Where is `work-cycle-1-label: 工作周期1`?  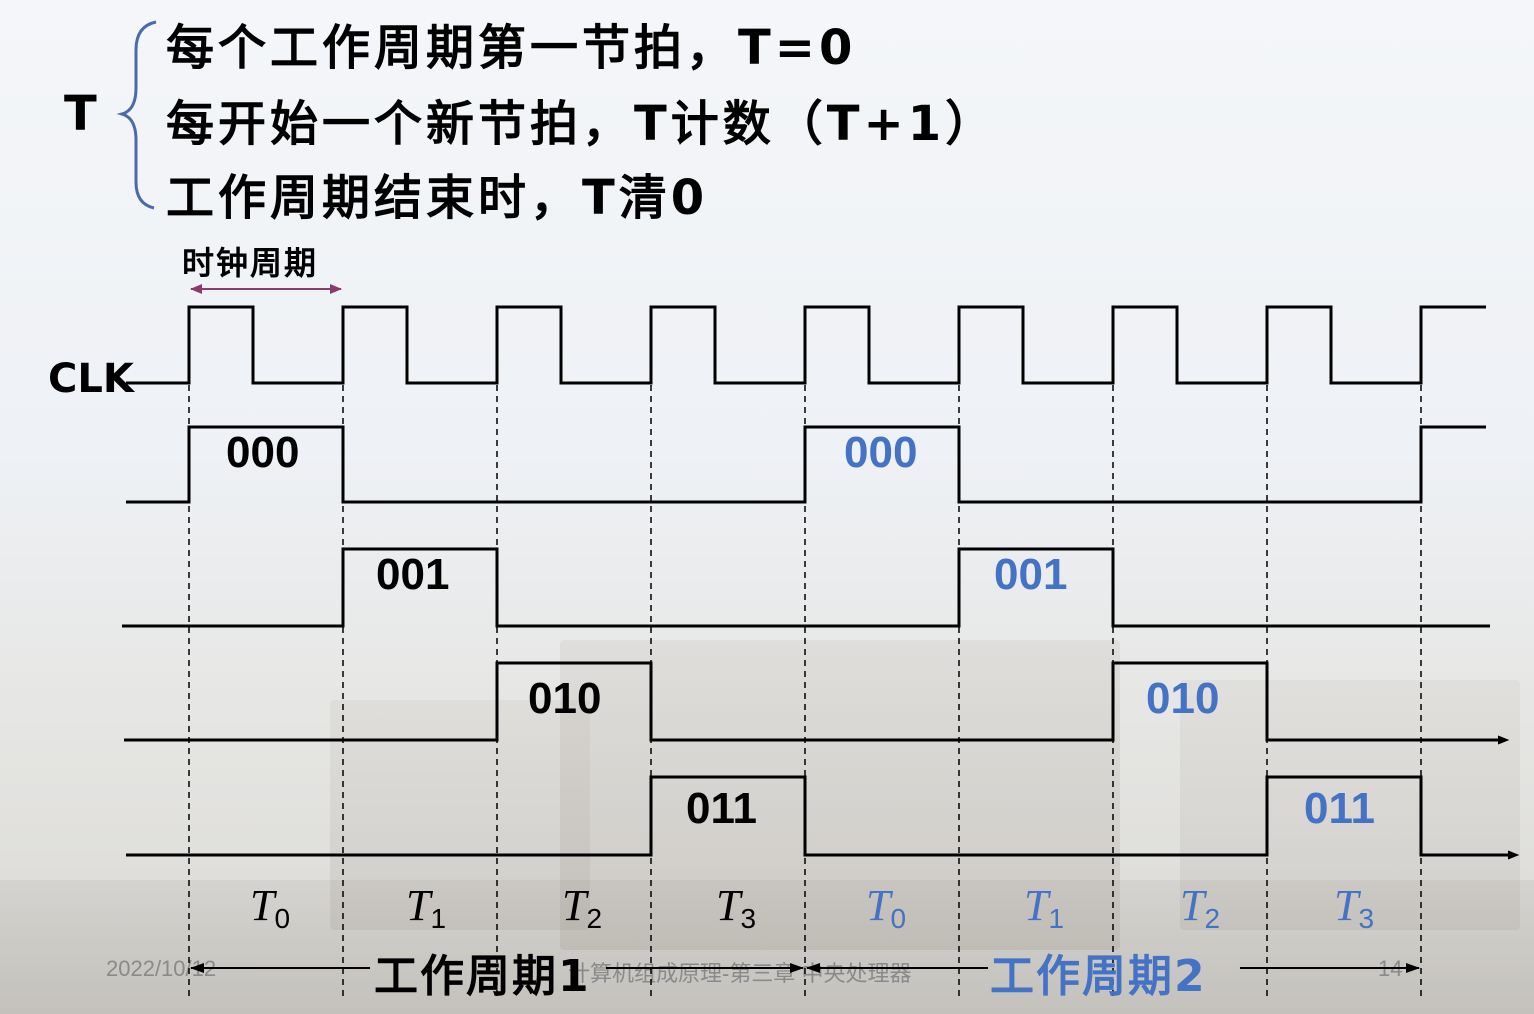 work-cycle-1-label: 工作周期1 is located at coordinates (482, 976).